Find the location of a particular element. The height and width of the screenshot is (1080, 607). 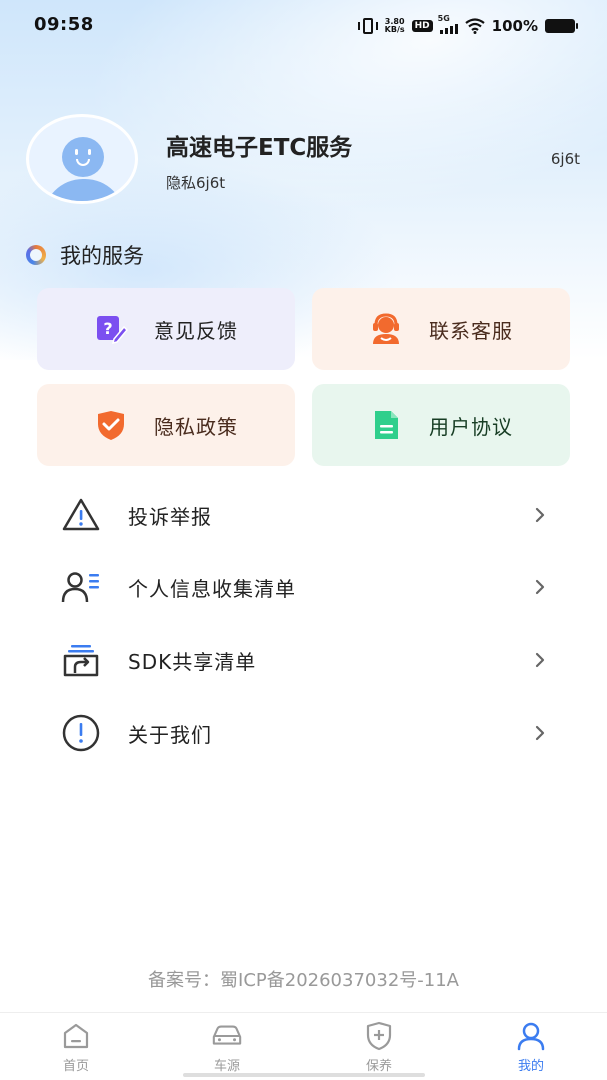

icp-record: 备案号：蜀ICP备2026037032号-11A is located at coordinates (303, 980).